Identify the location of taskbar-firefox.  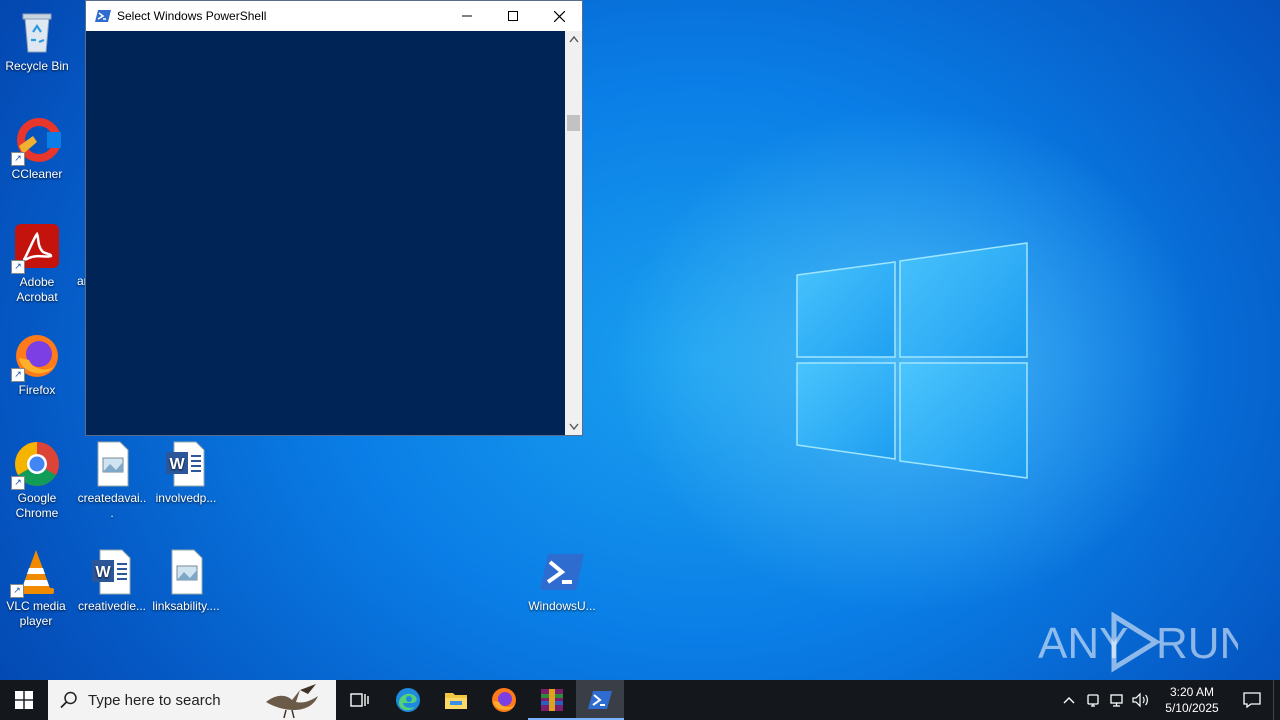
(504, 700).